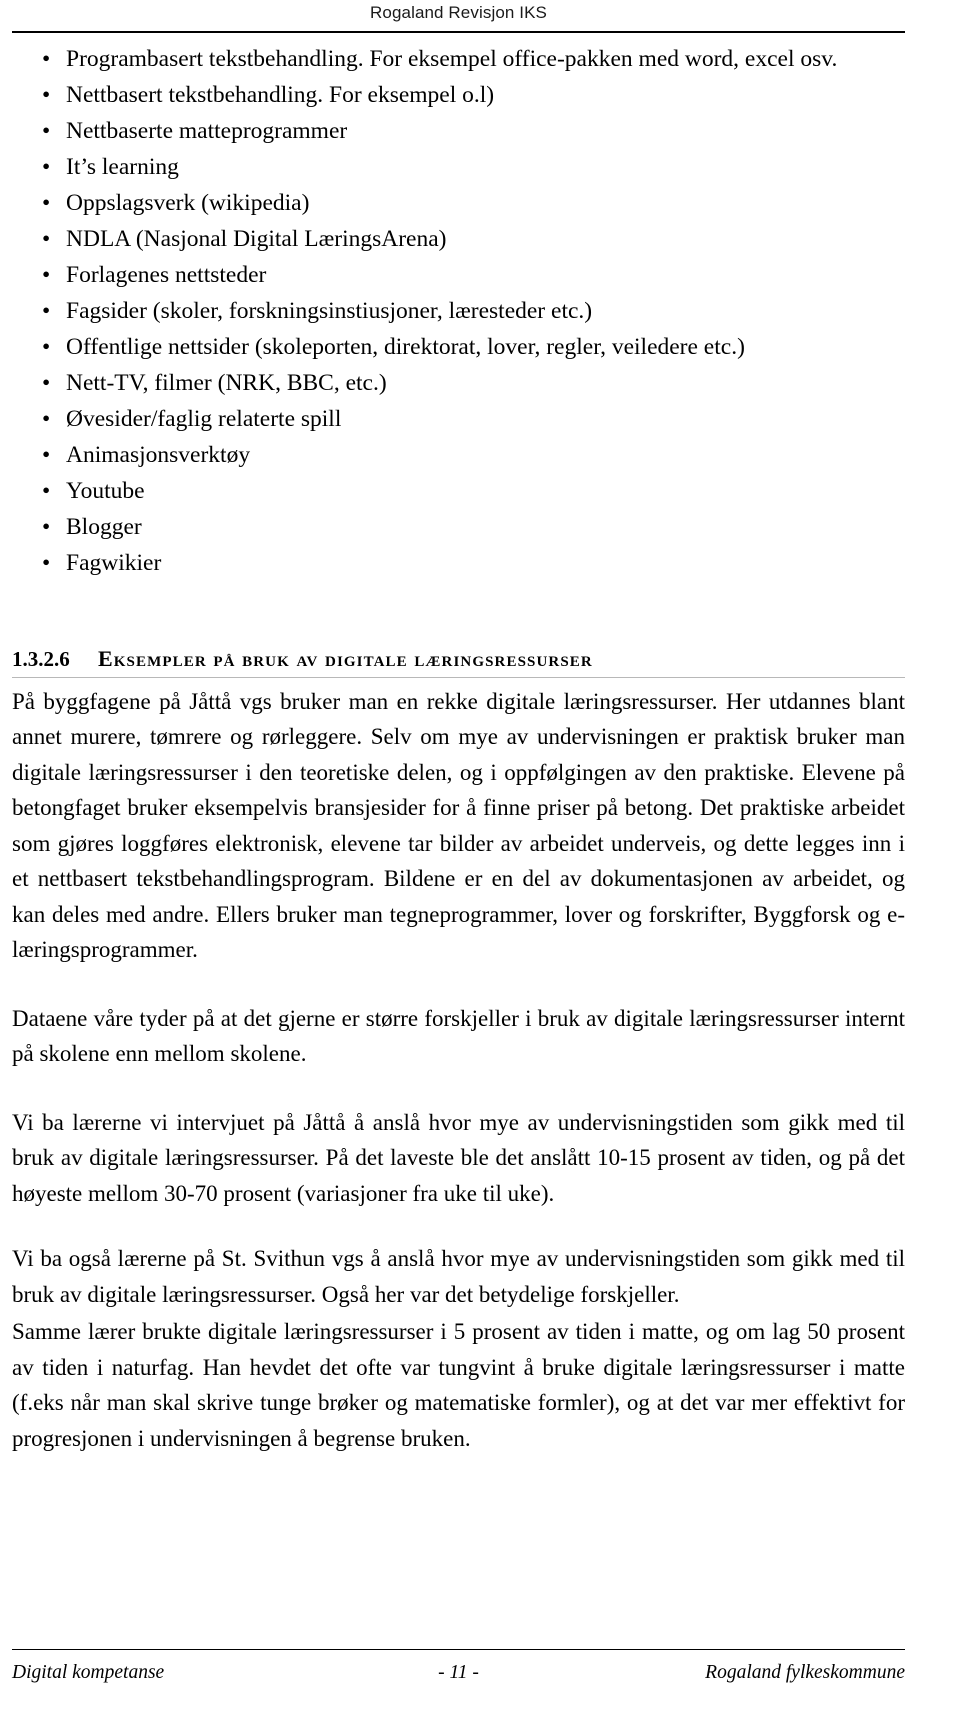 The image size is (960, 1719). I want to click on footer-left-label: Digital kompetanse, so click(88, 1672).